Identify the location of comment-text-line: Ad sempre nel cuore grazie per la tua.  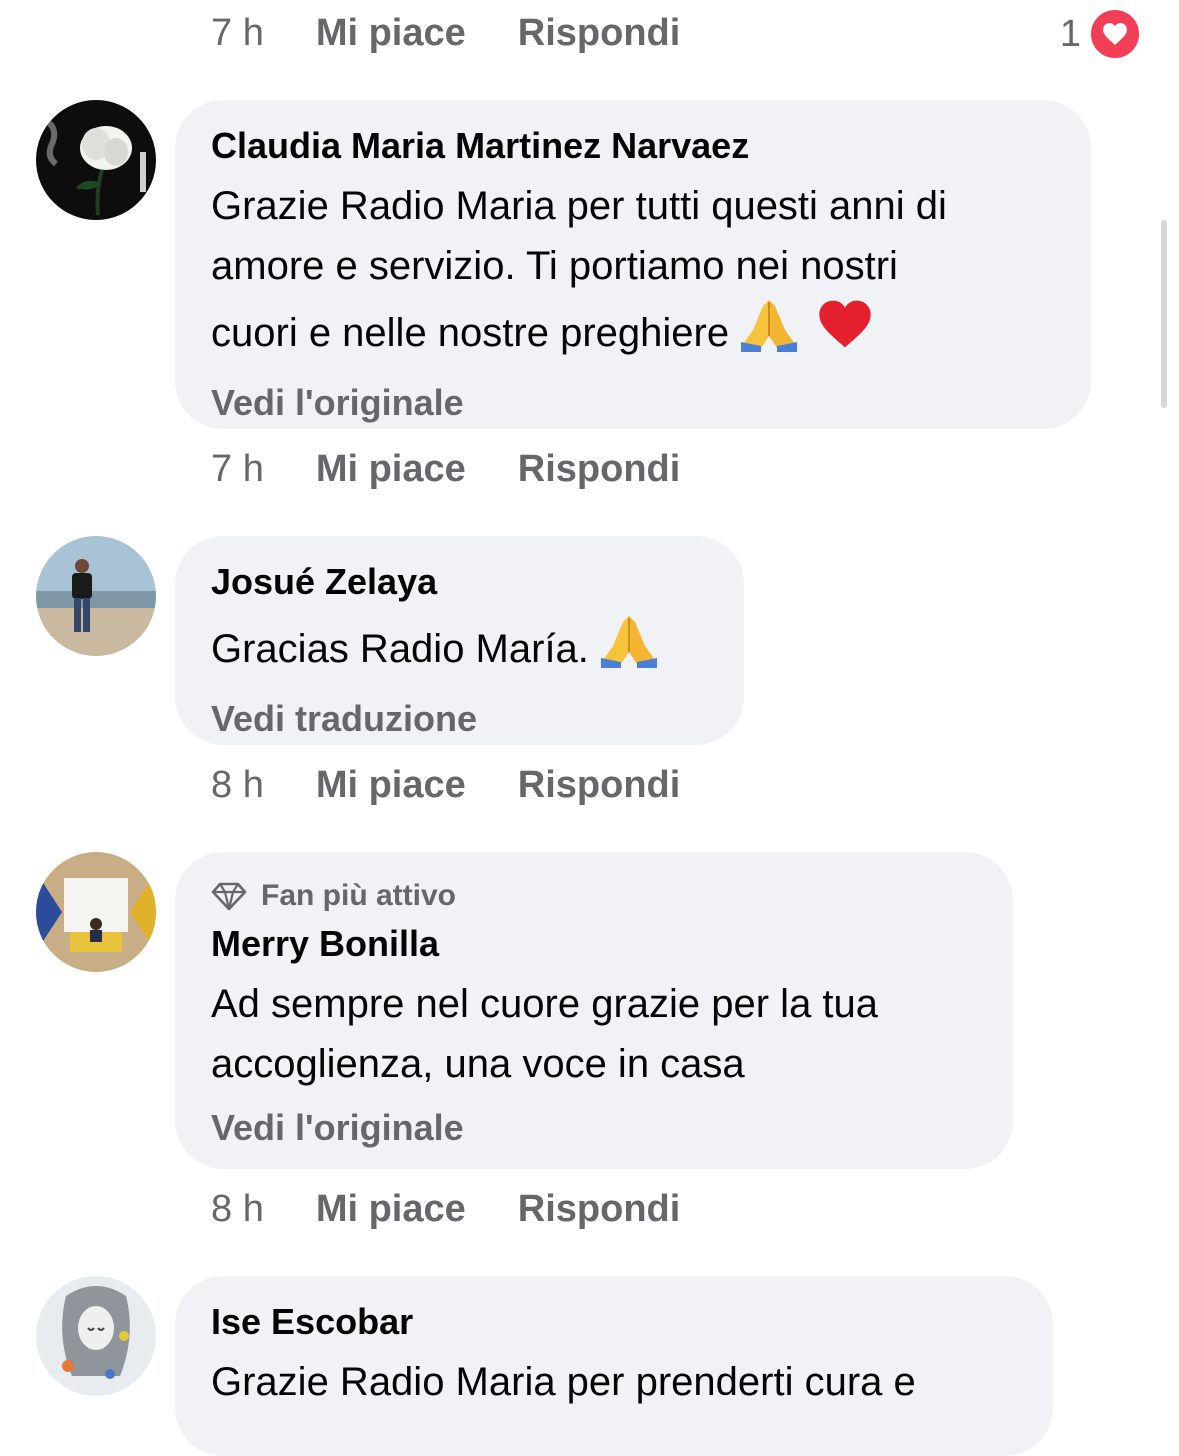
(545, 1004).